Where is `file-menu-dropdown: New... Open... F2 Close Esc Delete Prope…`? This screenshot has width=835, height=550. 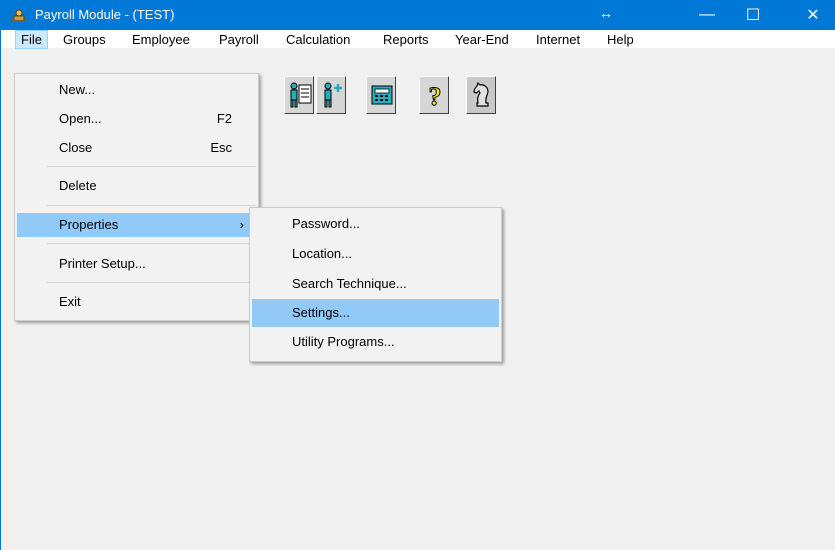
file-menu-dropdown: New... Open... F2 Close Esc Delete Prope… is located at coordinates (136, 197).